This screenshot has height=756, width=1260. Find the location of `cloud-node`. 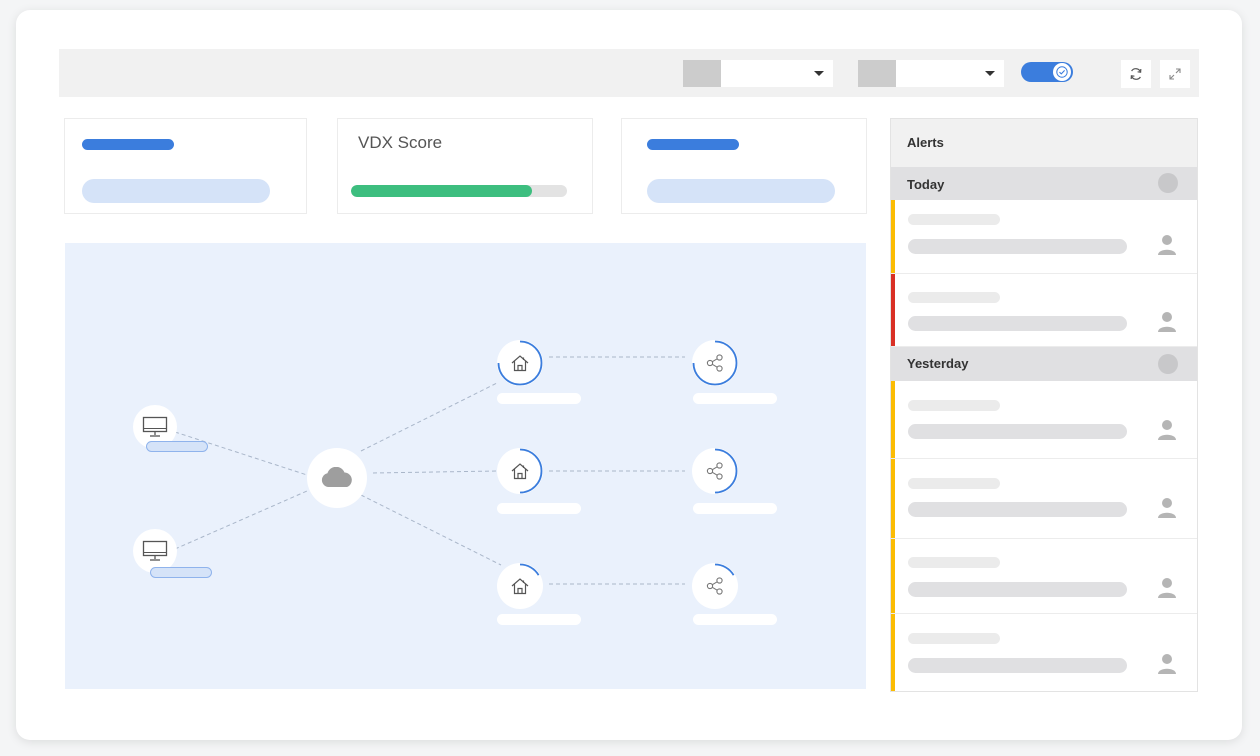

cloud-node is located at coordinates (337, 478).